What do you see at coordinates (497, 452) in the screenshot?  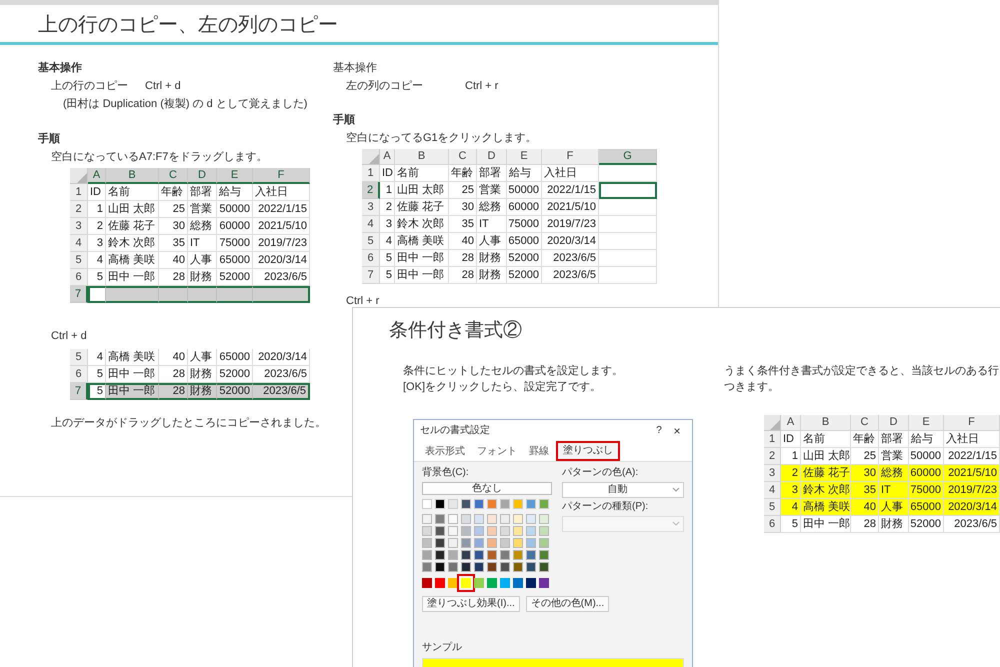 I see `dialog-tab: フォント` at bounding box center [497, 452].